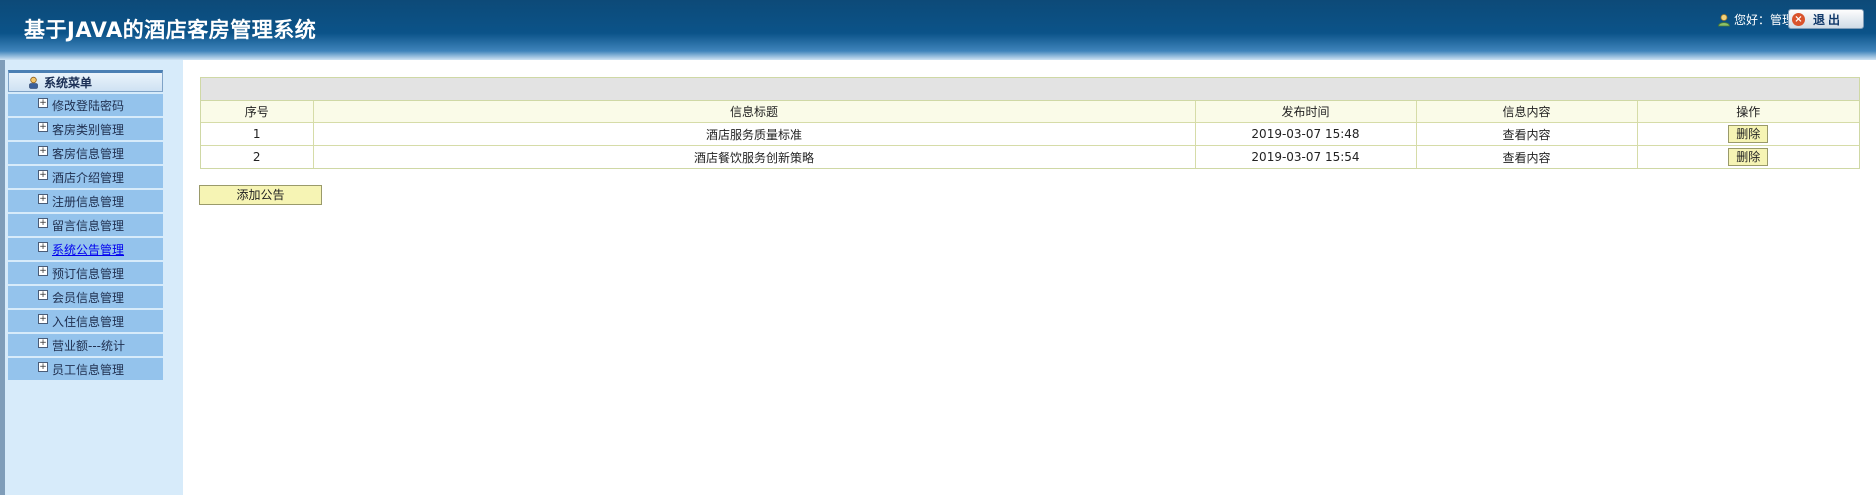  What do you see at coordinates (1526, 112) in the screenshot?
I see `column-header-content: 信息内容` at bounding box center [1526, 112].